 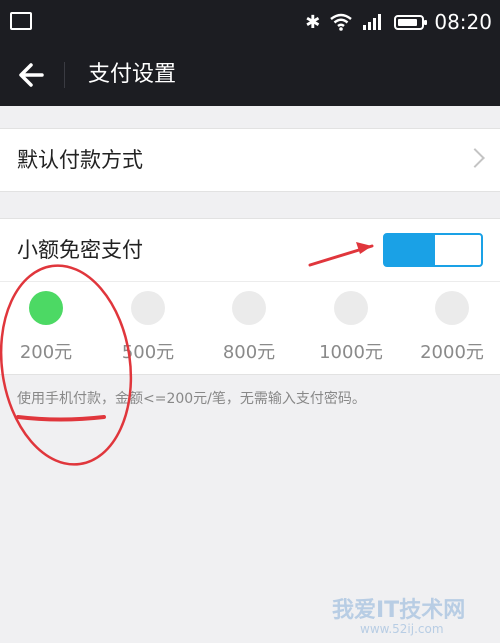 I want to click on default-payment-label: 默认付款方式, so click(x=80, y=160).